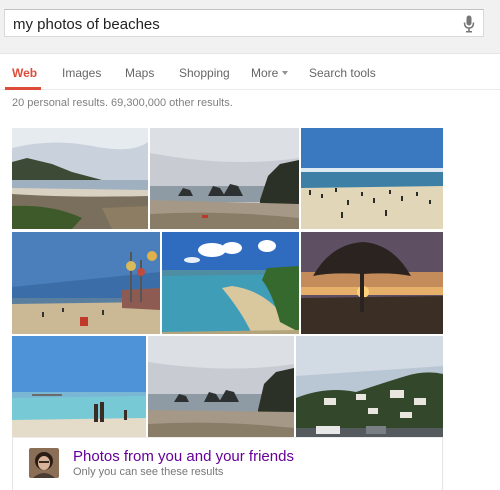  I want to click on search-header, so click(250, 27).